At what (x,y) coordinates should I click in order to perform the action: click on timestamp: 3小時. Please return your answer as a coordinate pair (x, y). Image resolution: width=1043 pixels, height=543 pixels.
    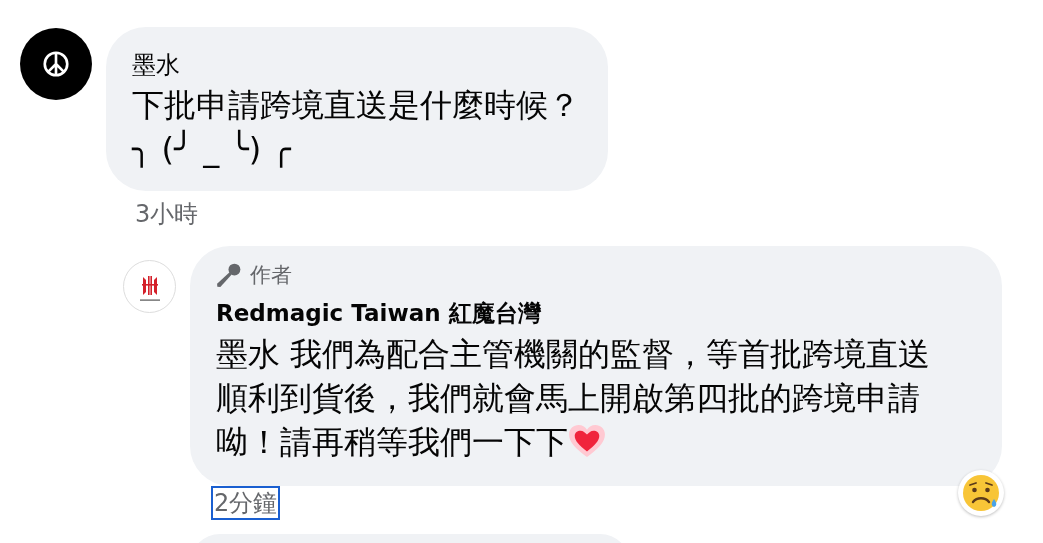
    Looking at the image, I should click on (167, 214).